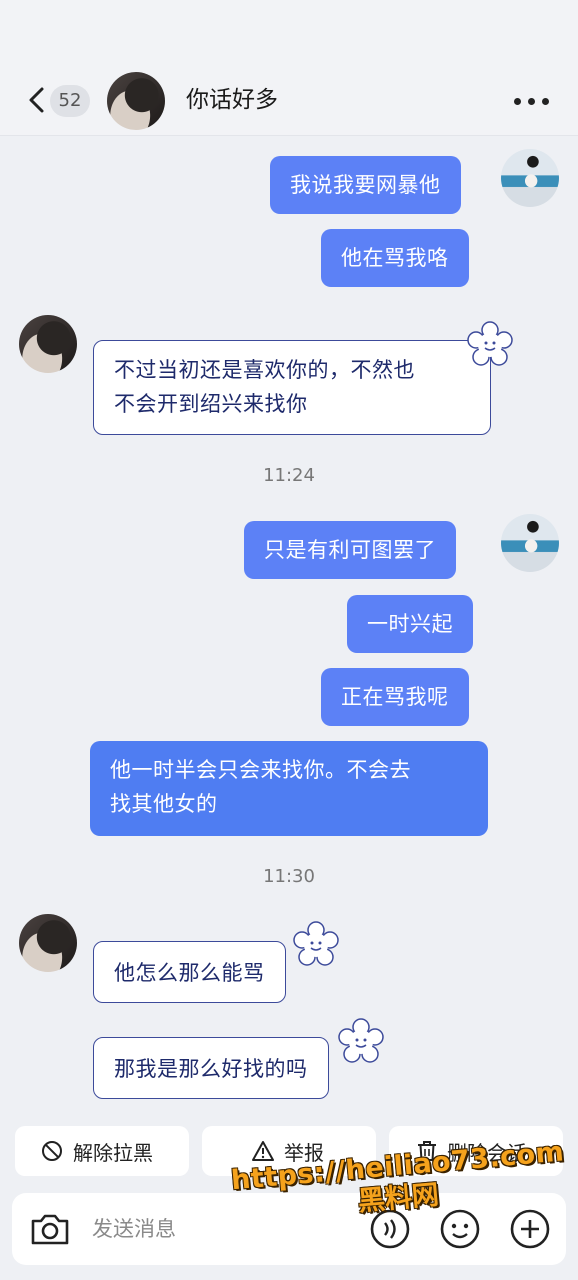 The image size is (578, 1280). Describe the element at coordinates (50, 1229) in the screenshot. I see `camera-icon` at that location.